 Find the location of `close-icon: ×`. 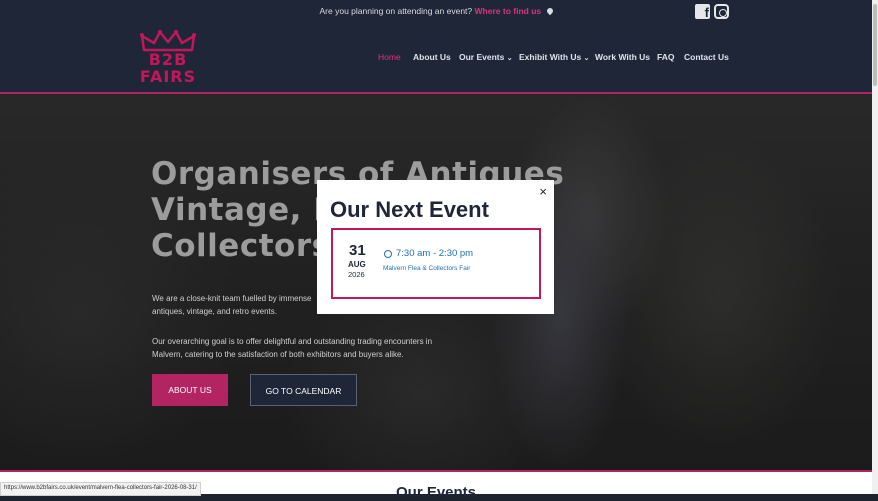

close-icon: × is located at coordinates (543, 191).